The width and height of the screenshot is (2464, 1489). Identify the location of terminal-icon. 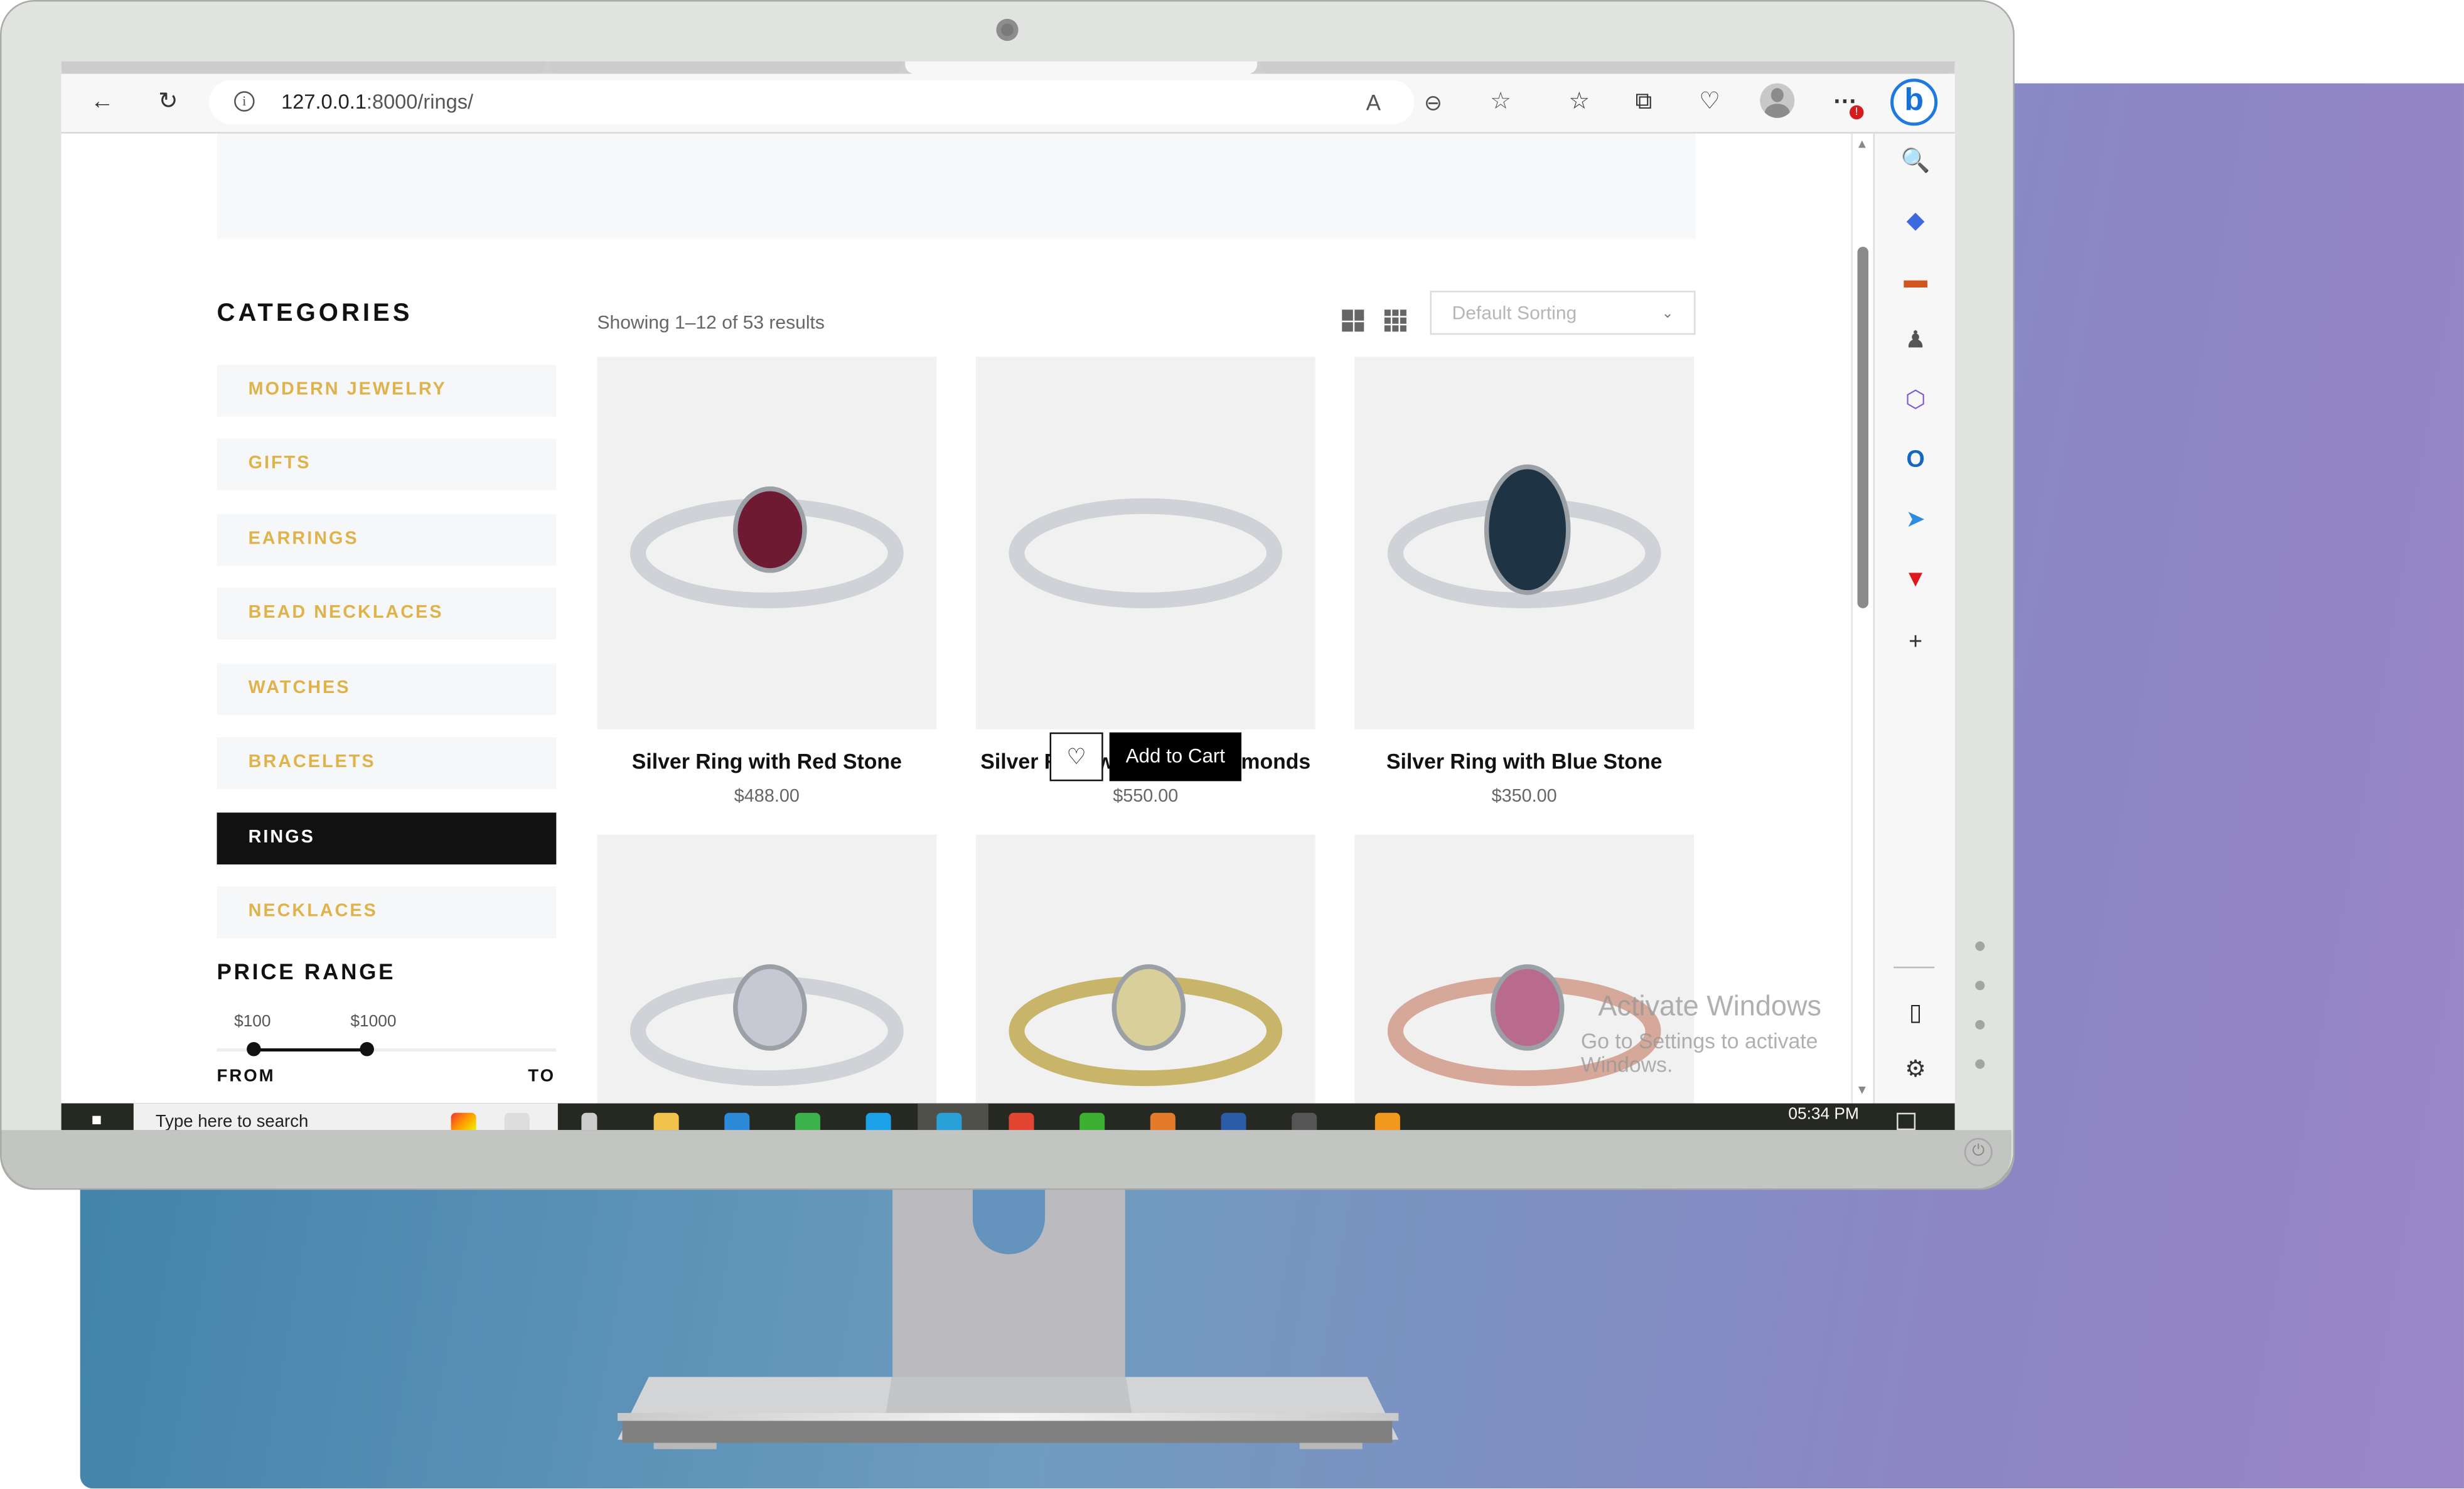
(1304, 1121).